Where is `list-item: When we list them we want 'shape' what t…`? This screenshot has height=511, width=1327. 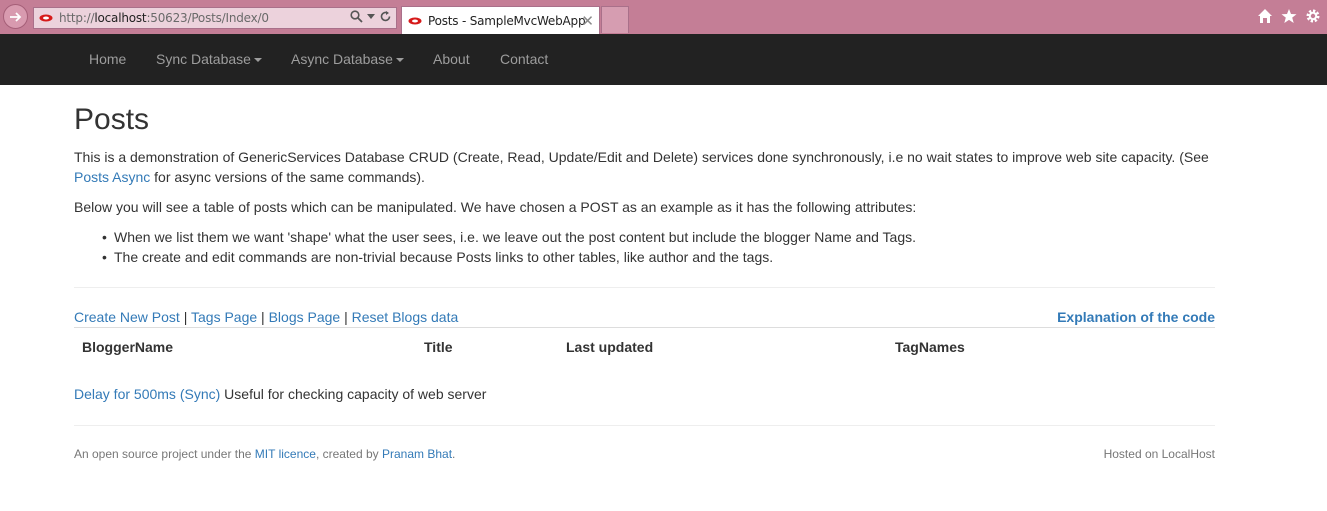
list-item: When we list them we want 'shape' what t… is located at coordinates (509, 237).